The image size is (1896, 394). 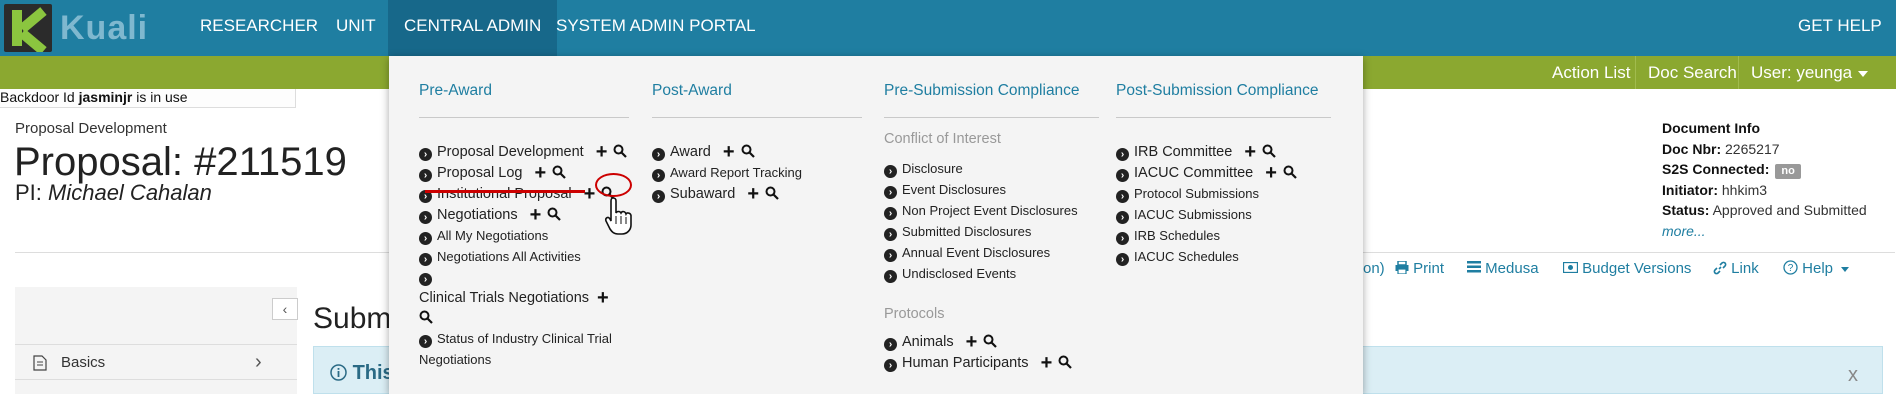 What do you see at coordinates (1194, 173) in the screenshot?
I see `menu-item-label: IACUC Committee` at bounding box center [1194, 173].